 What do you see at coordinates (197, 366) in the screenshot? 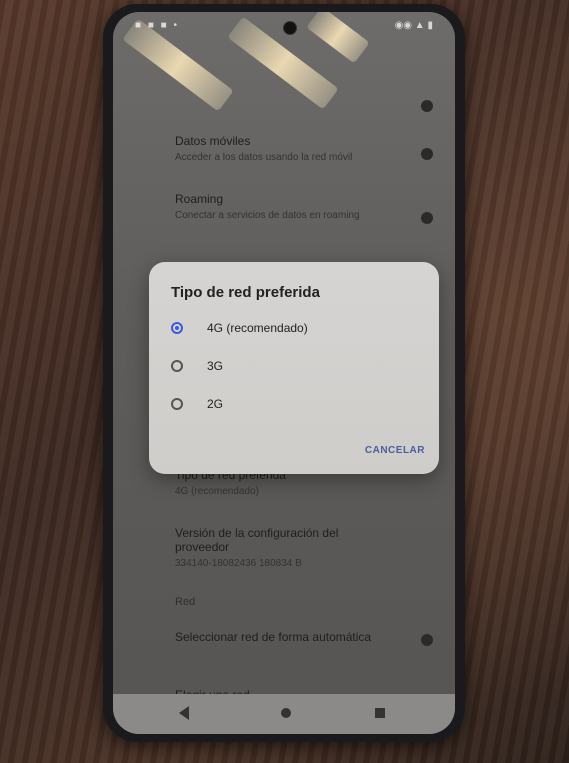
I see `radio-option-3g: 3G` at bounding box center [197, 366].